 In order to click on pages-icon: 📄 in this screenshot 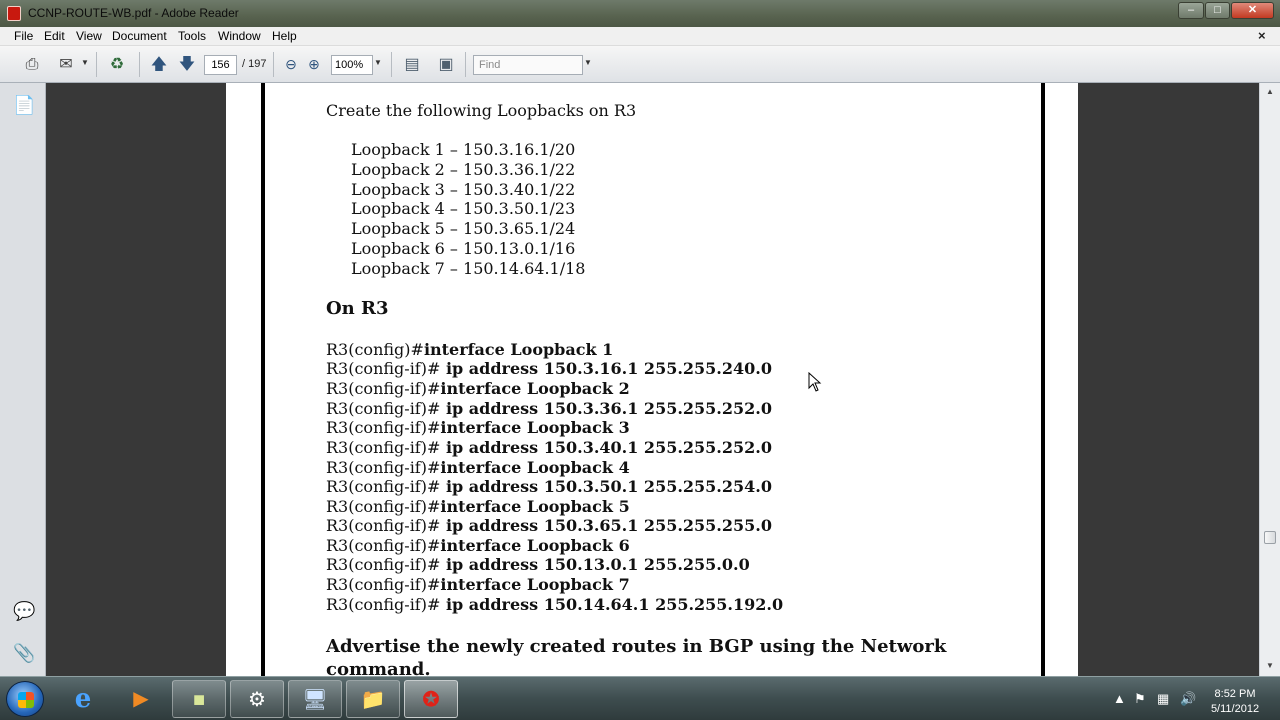, I will do `click(24, 106)`.